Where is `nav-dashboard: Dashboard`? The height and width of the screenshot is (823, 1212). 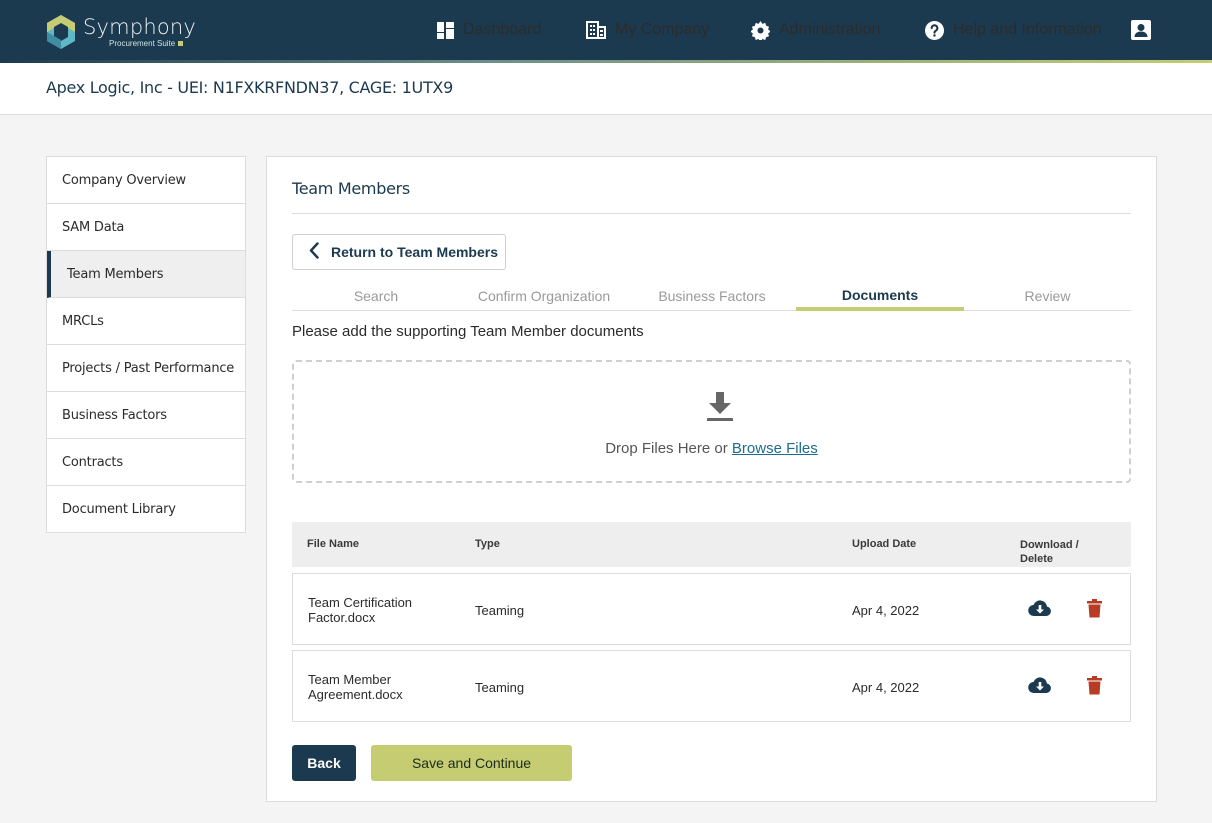
nav-dashboard: Dashboard is located at coordinates (489, 30).